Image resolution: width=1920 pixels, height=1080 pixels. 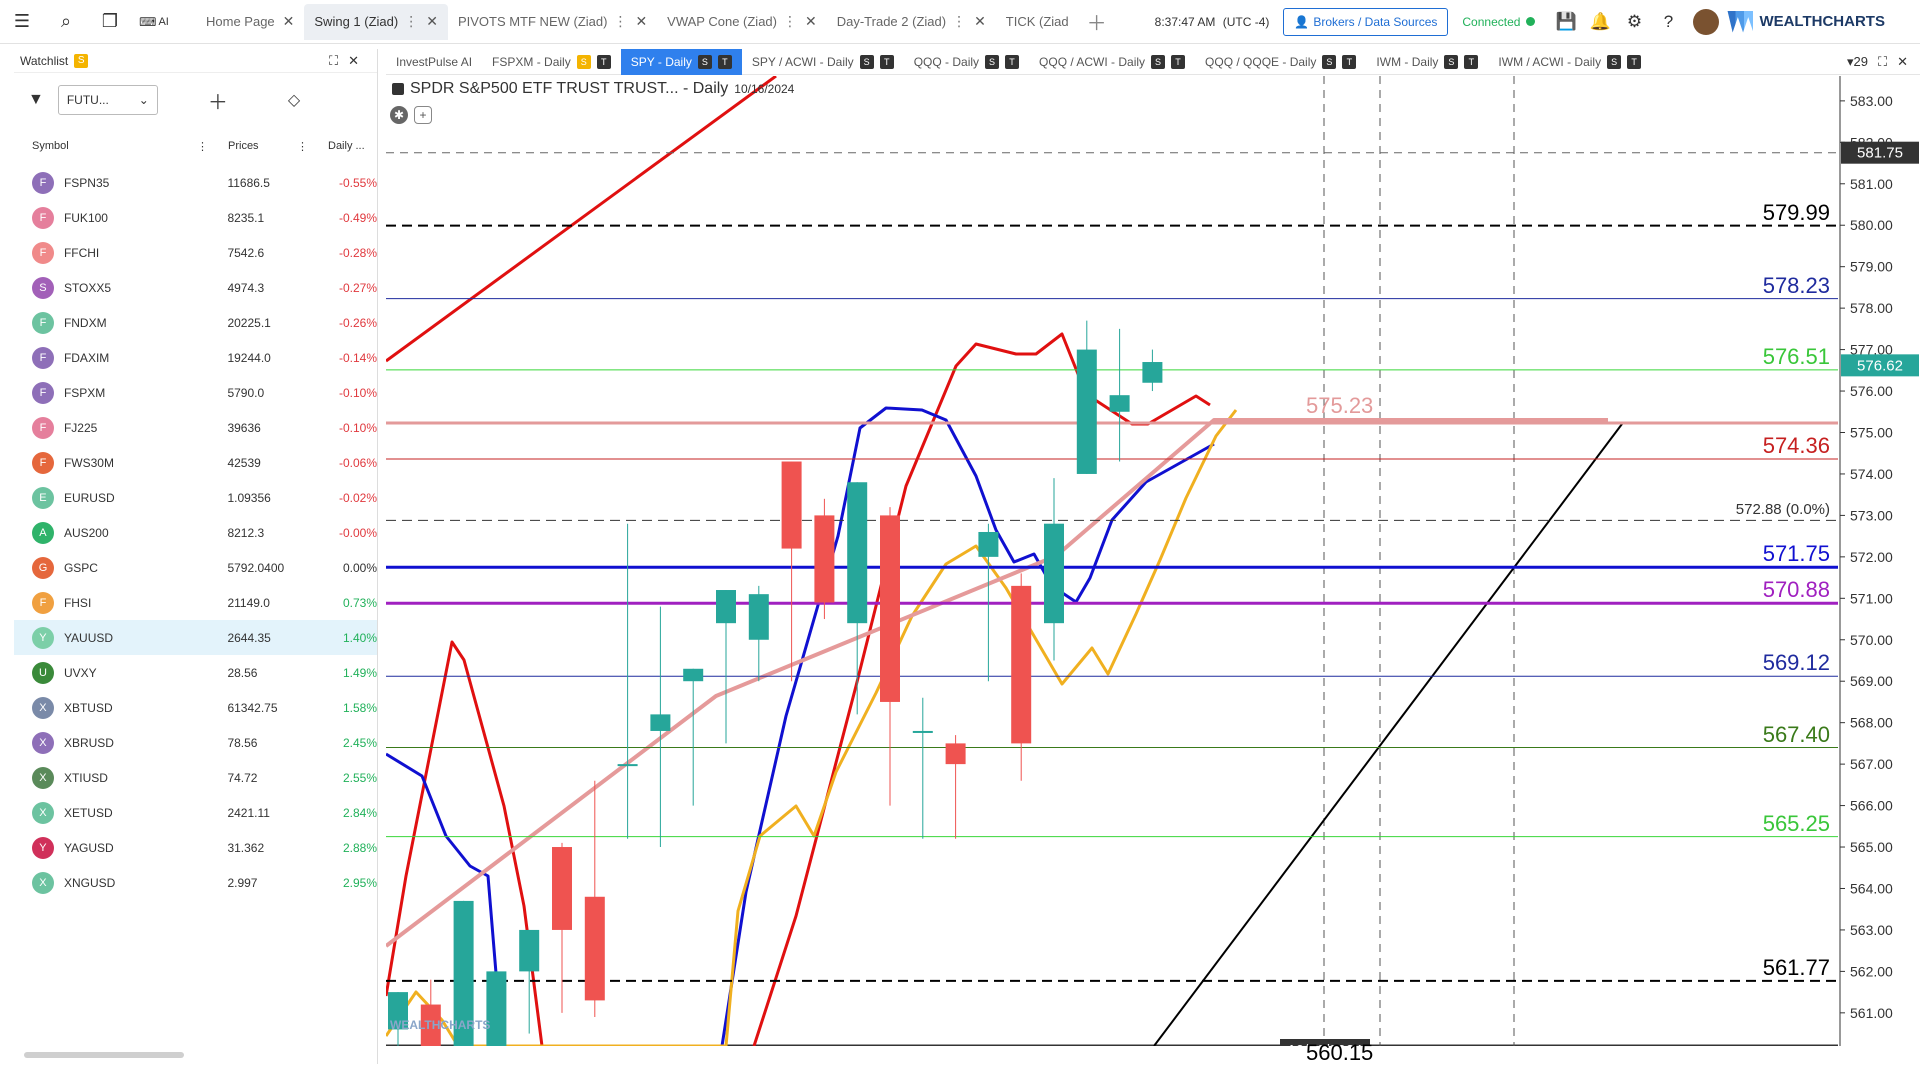 What do you see at coordinates (1871, 930) in the screenshot?
I see `y-tick-label: 563.00` at bounding box center [1871, 930].